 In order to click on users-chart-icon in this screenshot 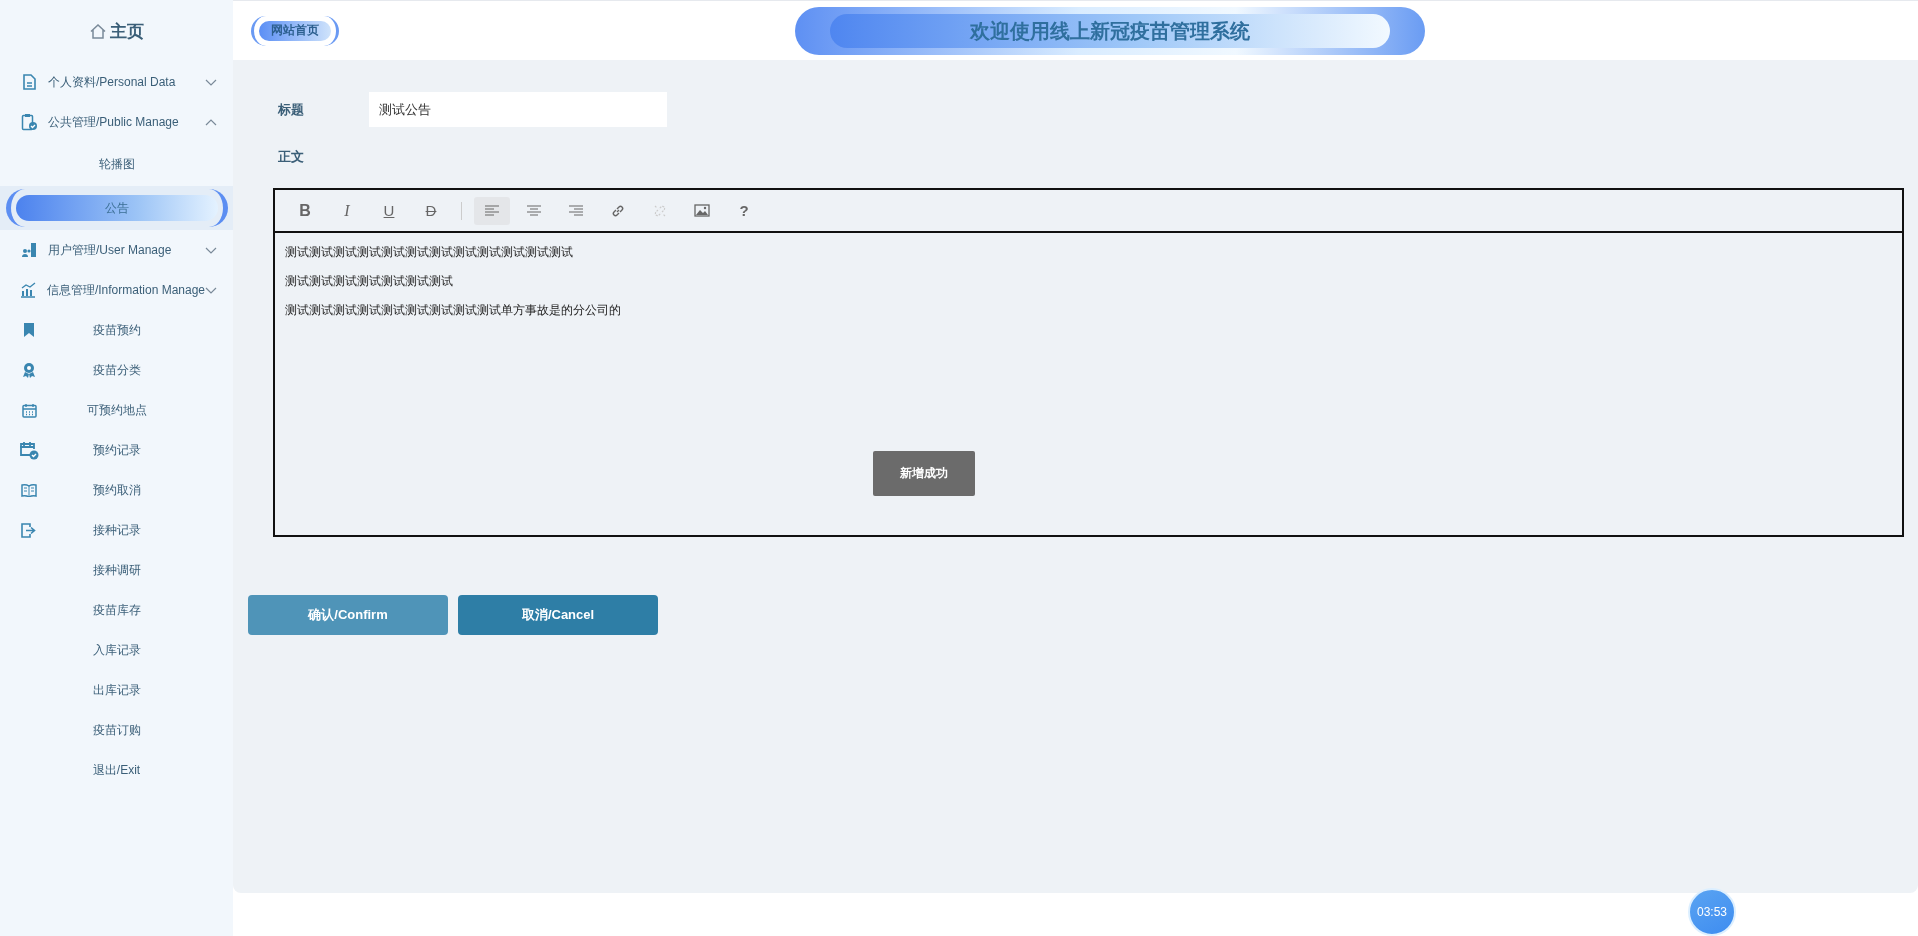, I will do `click(29, 250)`.